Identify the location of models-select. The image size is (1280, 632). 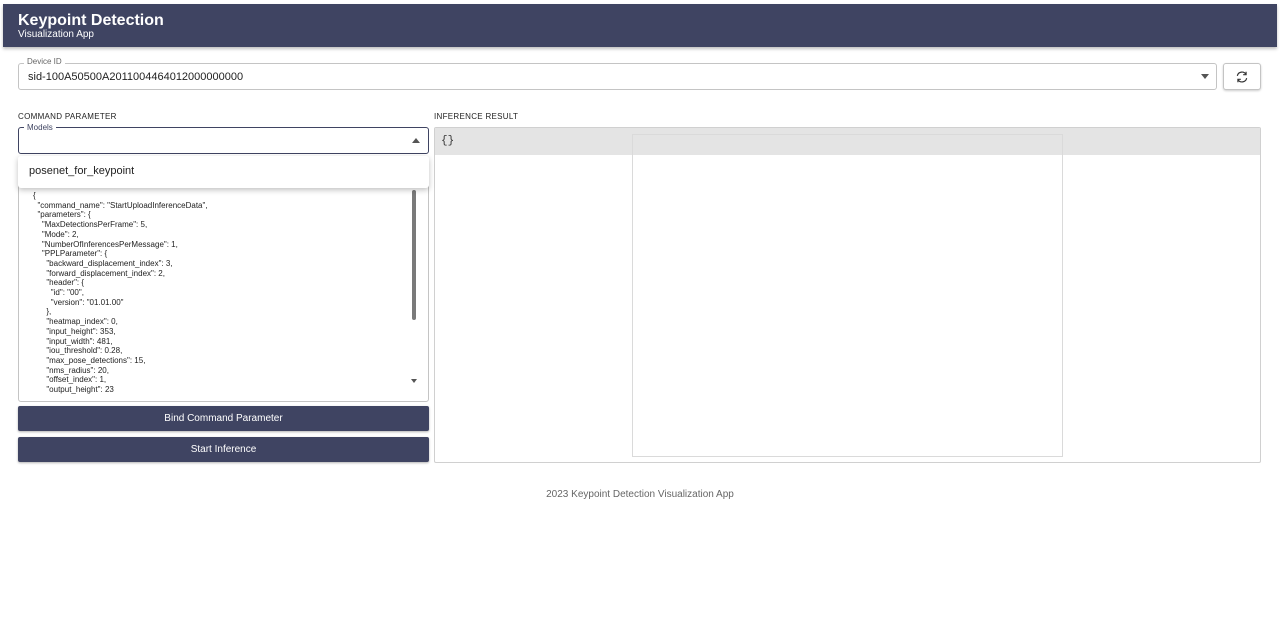
(223, 140).